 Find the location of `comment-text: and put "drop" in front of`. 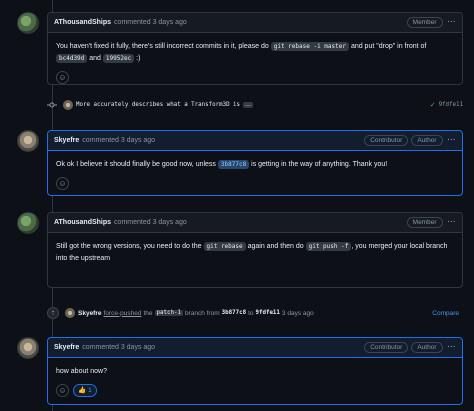

comment-text: and put "drop" in front of is located at coordinates (388, 46).